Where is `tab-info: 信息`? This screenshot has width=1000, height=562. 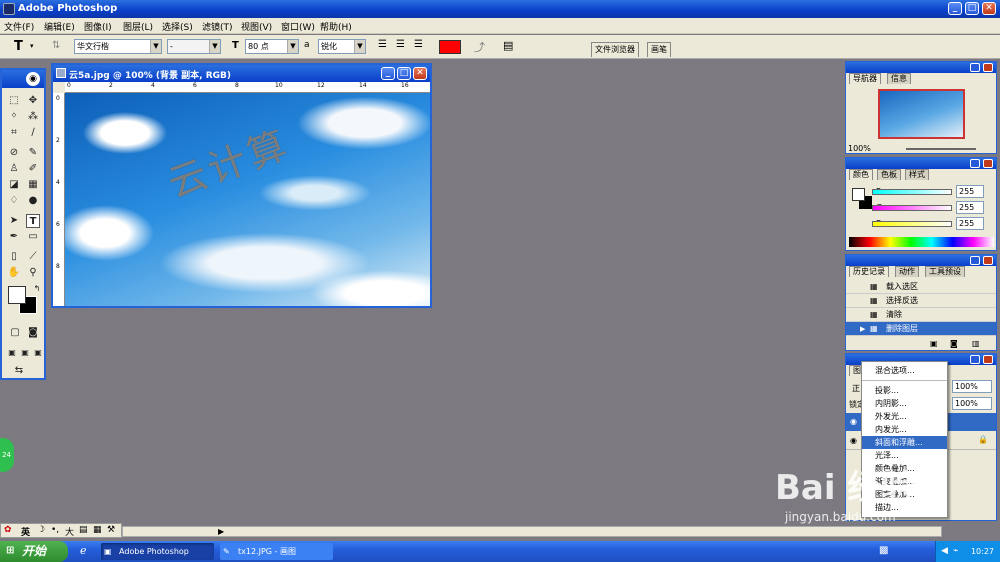 tab-info: 信息 is located at coordinates (899, 78).